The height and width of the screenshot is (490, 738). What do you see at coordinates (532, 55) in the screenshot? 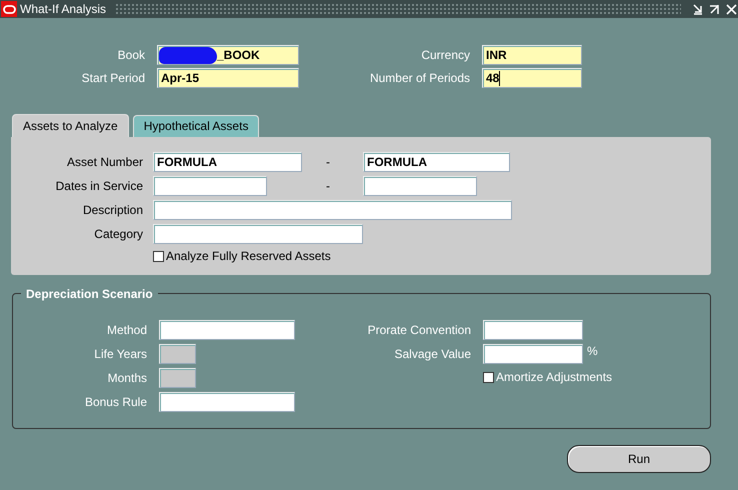
I see `input-field: INR` at bounding box center [532, 55].